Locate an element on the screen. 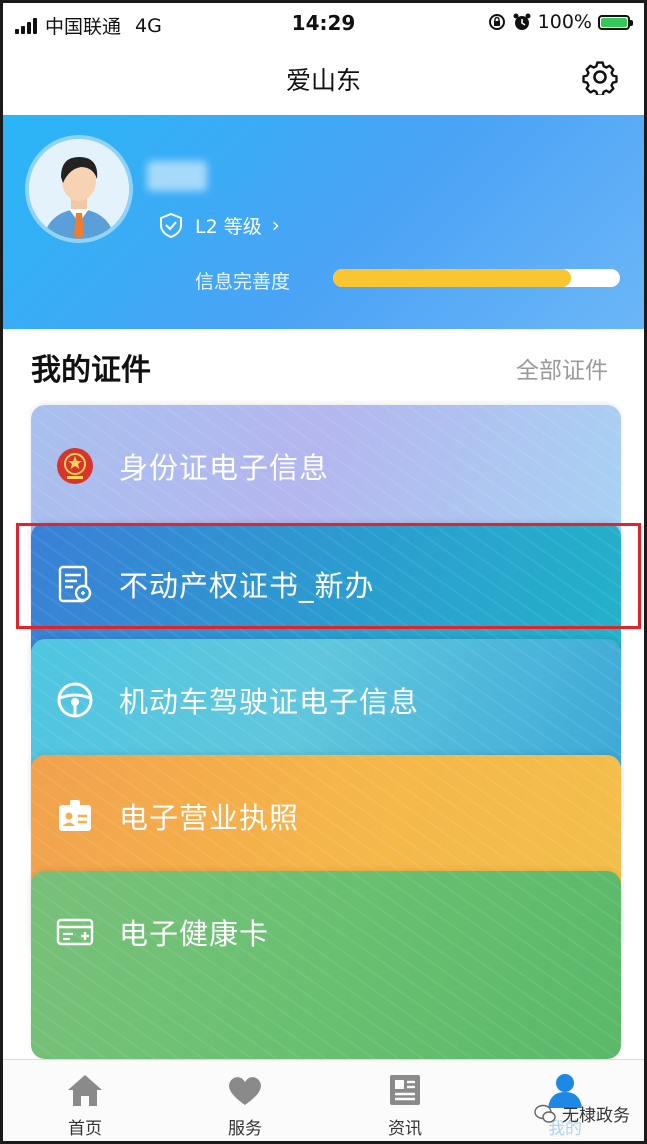 The width and height of the screenshot is (647, 1144). avatar is located at coordinates (79, 189).